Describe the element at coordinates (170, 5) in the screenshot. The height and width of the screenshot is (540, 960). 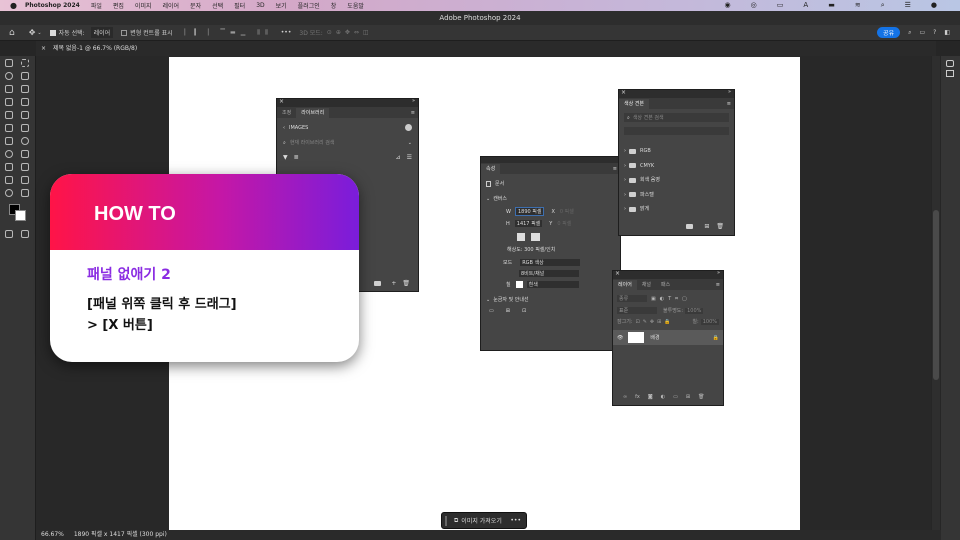
I see `menu-layer: 레이어` at that location.